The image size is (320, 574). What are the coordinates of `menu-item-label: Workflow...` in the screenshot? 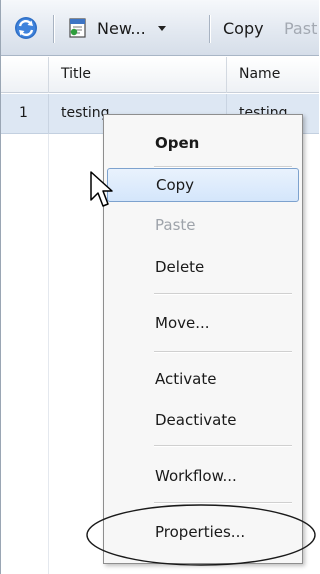 It's located at (196, 476).